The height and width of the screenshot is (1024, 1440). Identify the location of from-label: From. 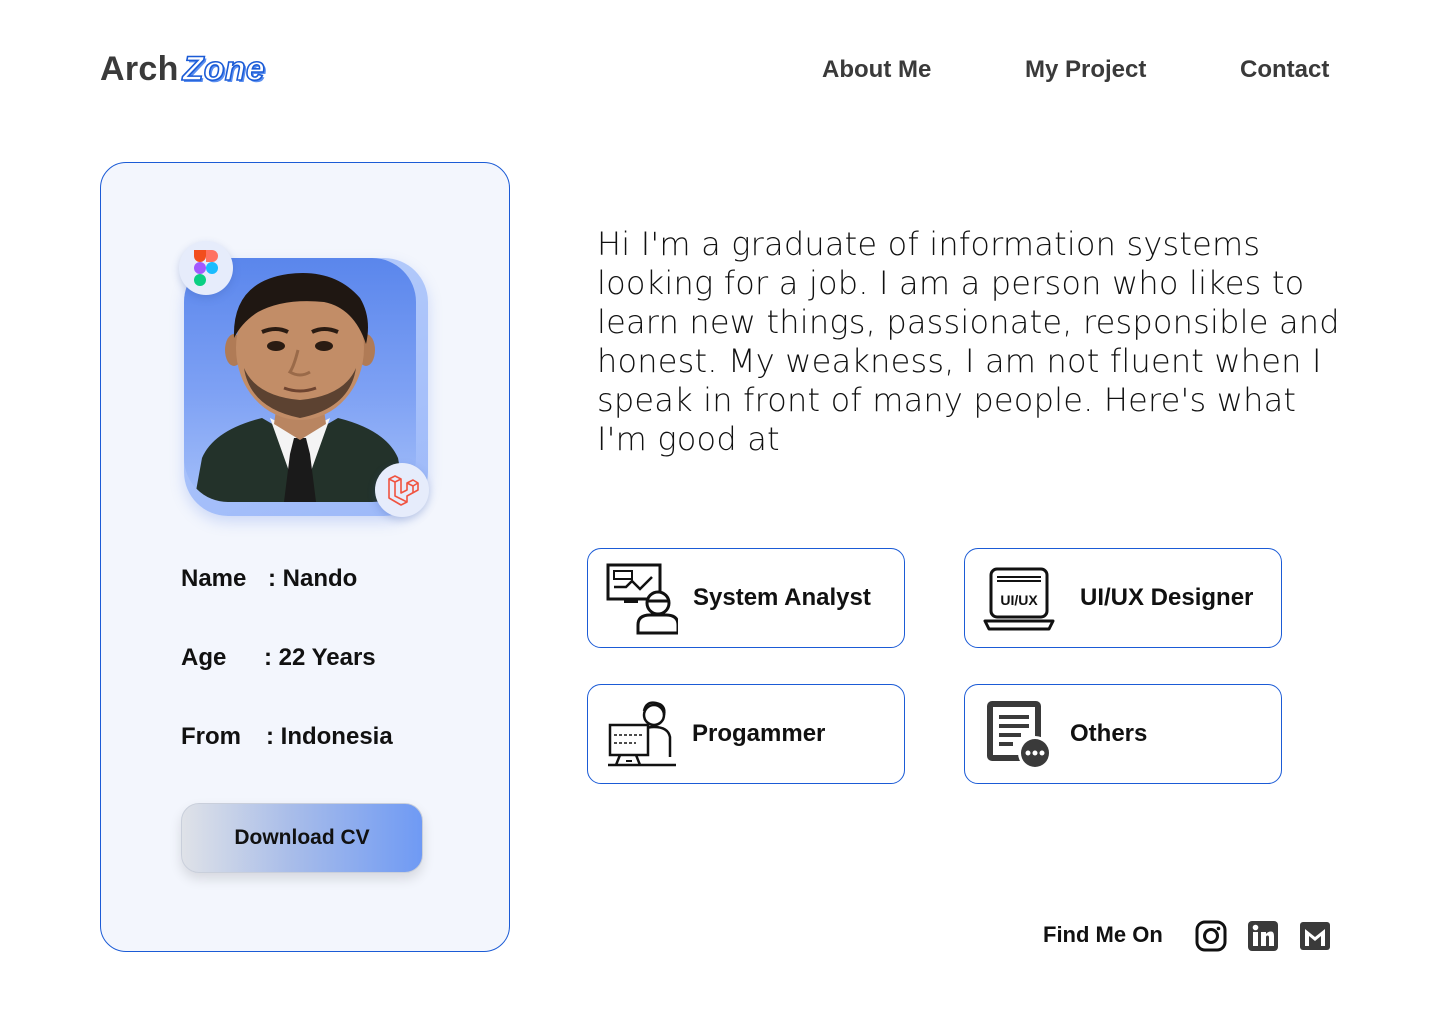
(211, 736).